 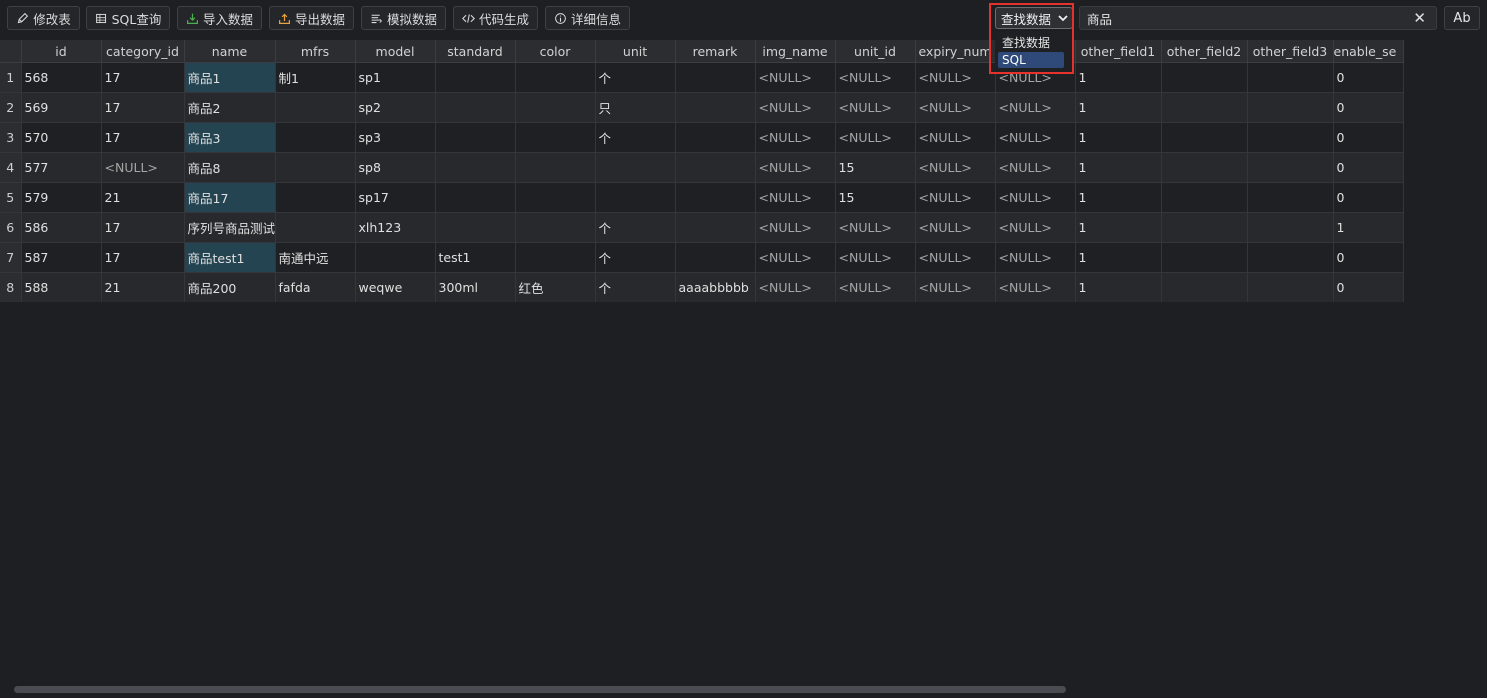 What do you see at coordinates (11, 197) in the screenshot?
I see `row-number: 5` at bounding box center [11, 197].